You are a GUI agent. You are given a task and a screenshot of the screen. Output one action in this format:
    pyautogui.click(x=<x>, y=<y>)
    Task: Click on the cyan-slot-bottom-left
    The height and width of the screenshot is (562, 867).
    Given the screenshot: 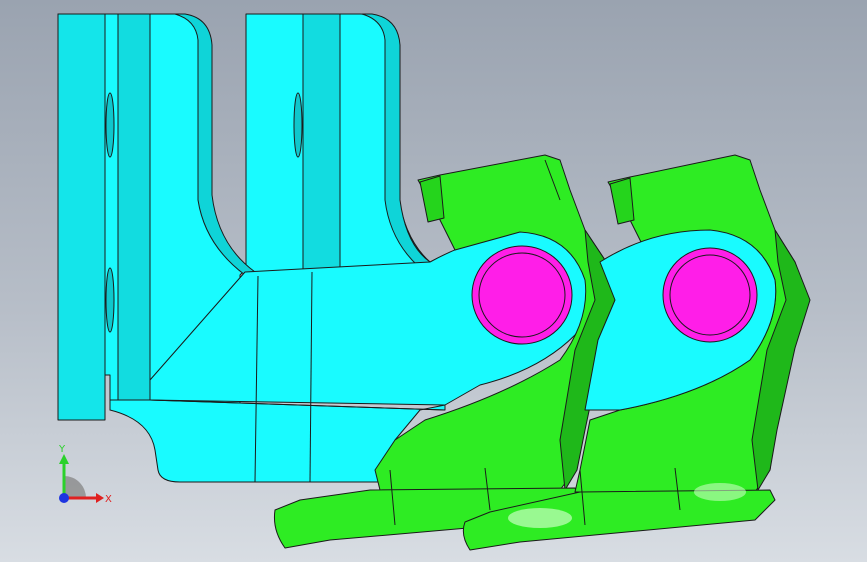 What is the action you would take?
    pyautogui.click(x=110, y=300)
    